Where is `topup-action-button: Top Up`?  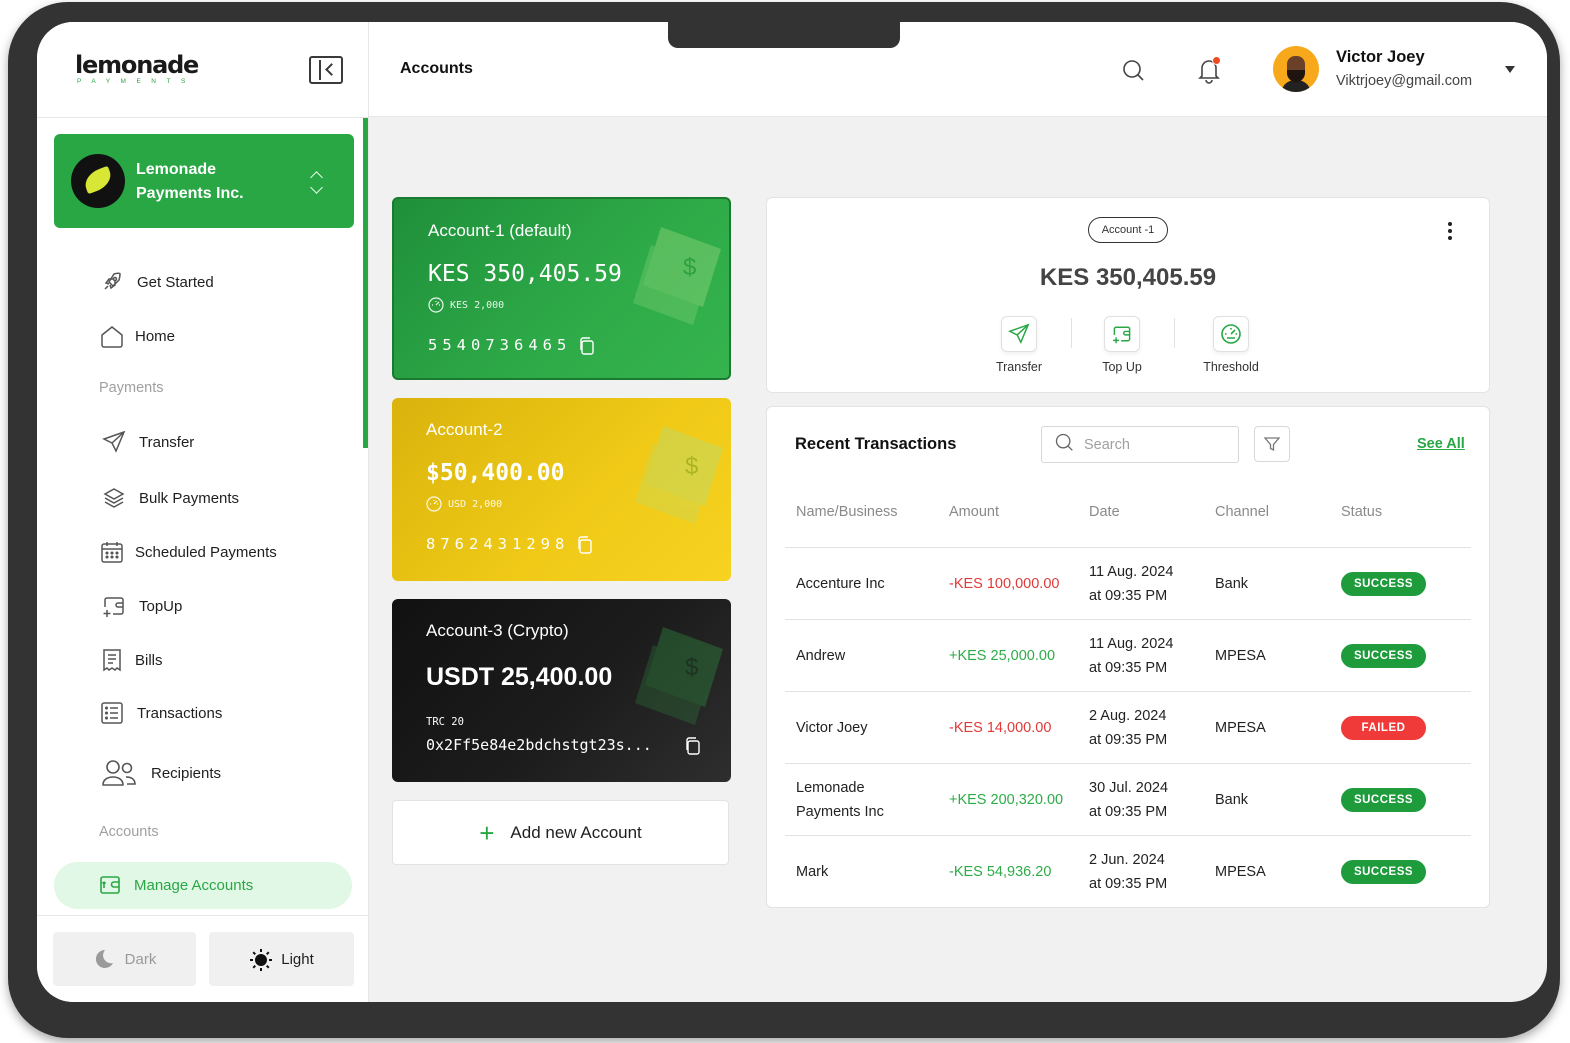
topup-action-button: Top Up is located at coordinates (1122, 345).